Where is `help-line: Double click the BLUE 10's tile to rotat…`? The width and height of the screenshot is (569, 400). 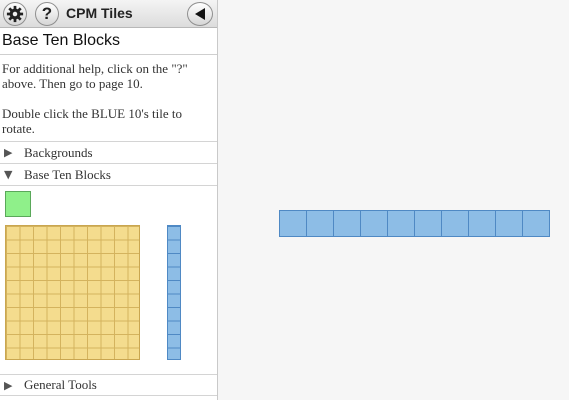 help-line: Double click the BLUE 10's tile to rotat… is located at coordinates (92, 121).